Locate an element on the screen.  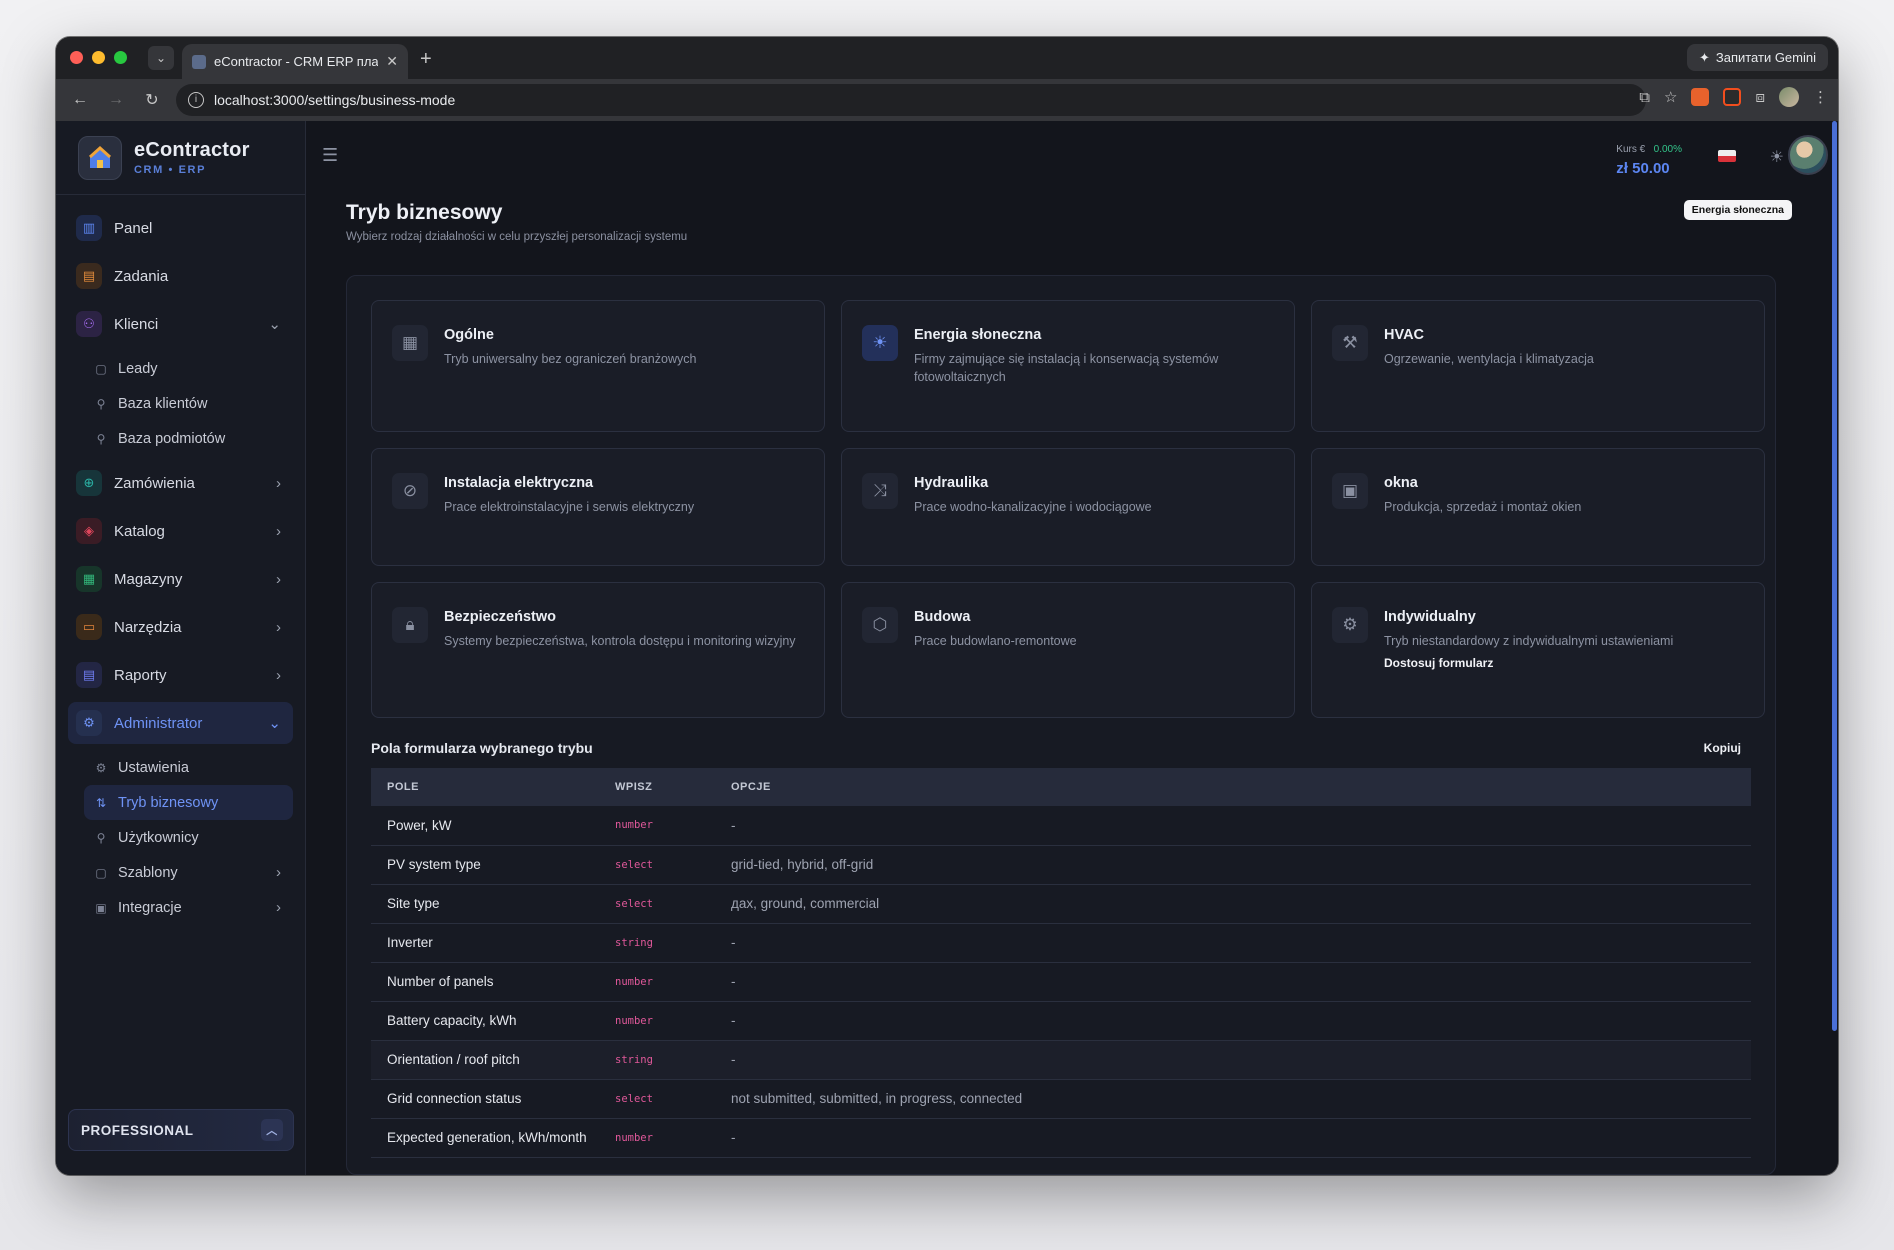
sidebar-subitem-szablony: ▢ Szablony › is located at coordinates (180, 872).